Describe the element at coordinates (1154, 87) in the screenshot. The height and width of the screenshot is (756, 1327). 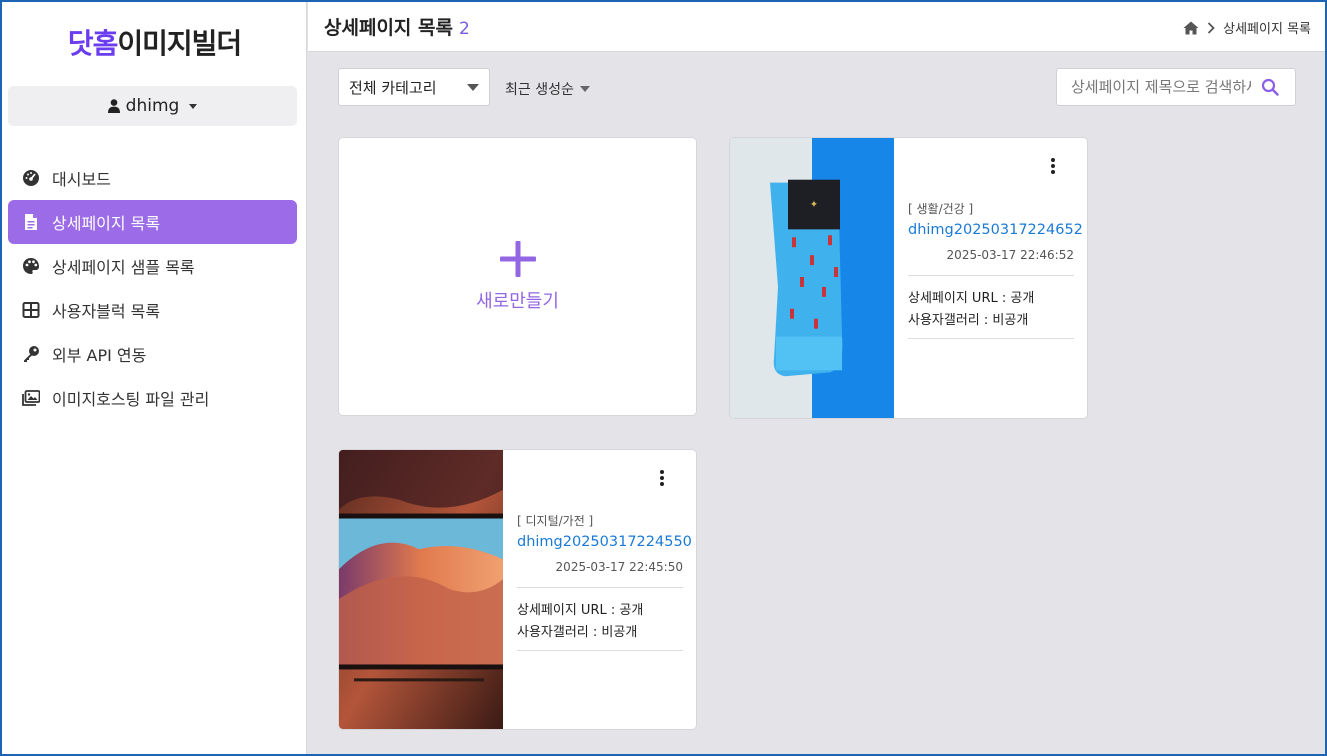
I see `search-input` at that location.